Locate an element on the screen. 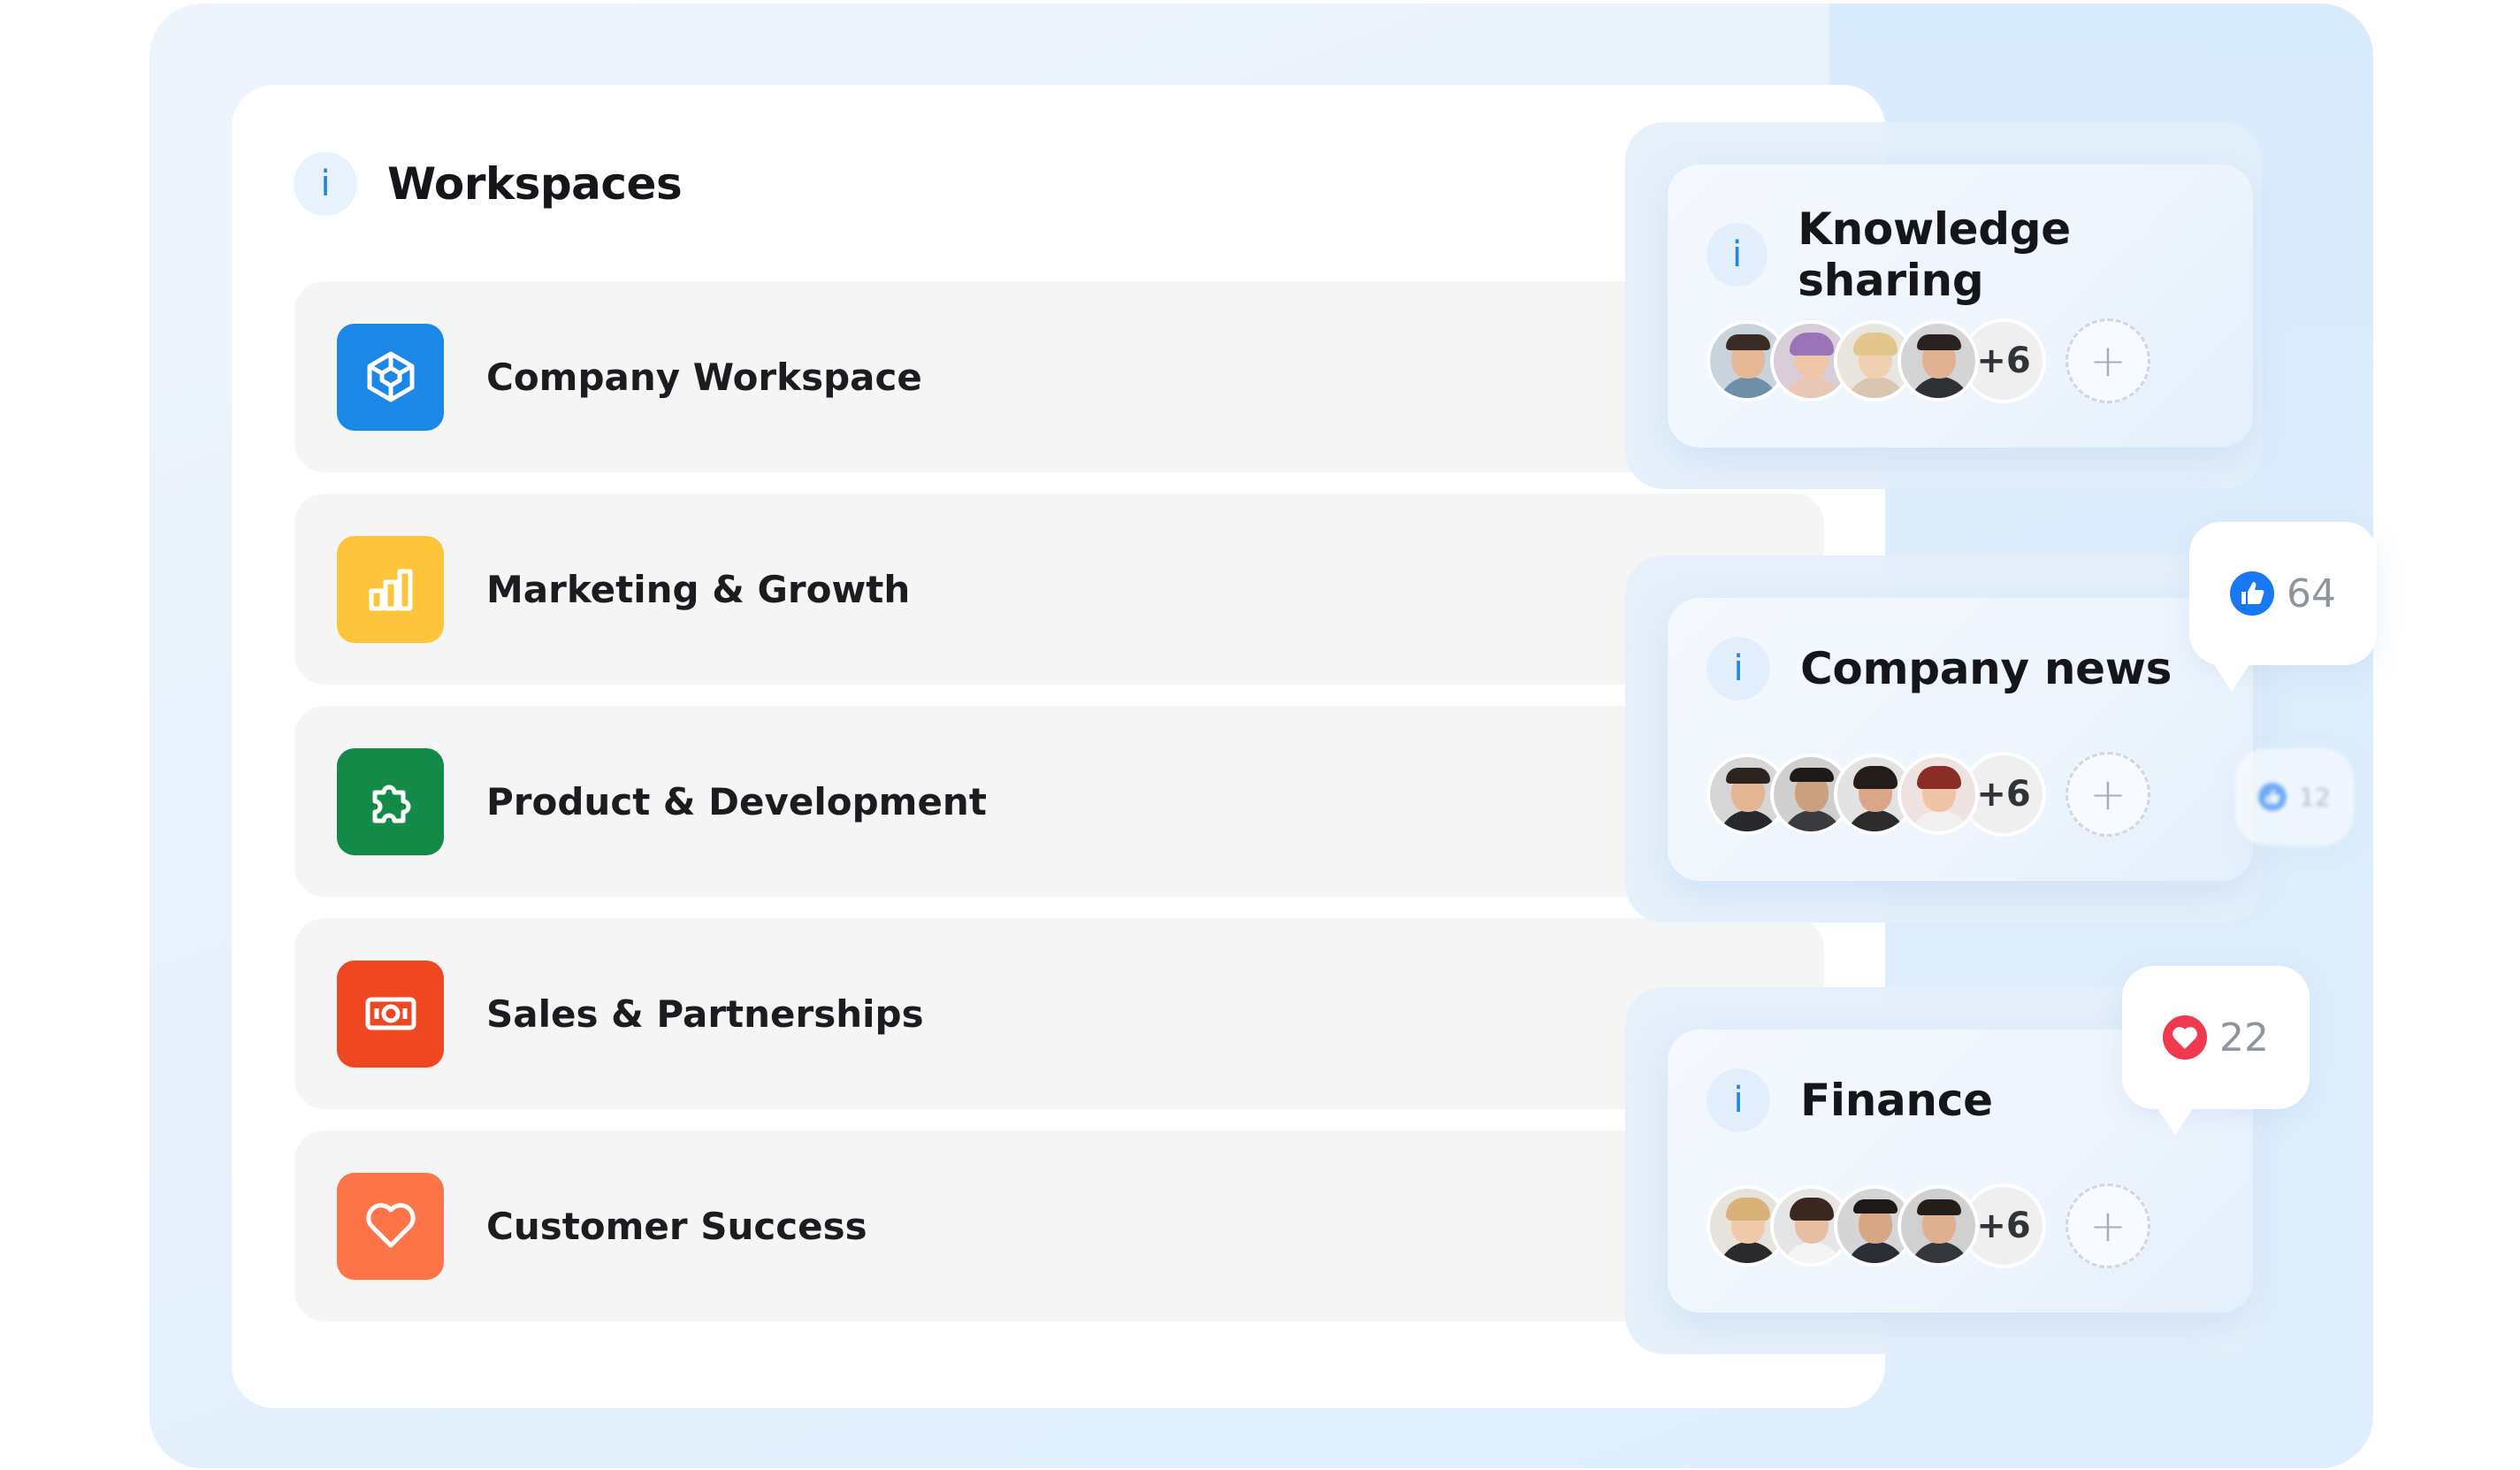 The width and height of the screenshot is (2520, 1470). card-header: i Finance is located at coordinates (1850, 1100).